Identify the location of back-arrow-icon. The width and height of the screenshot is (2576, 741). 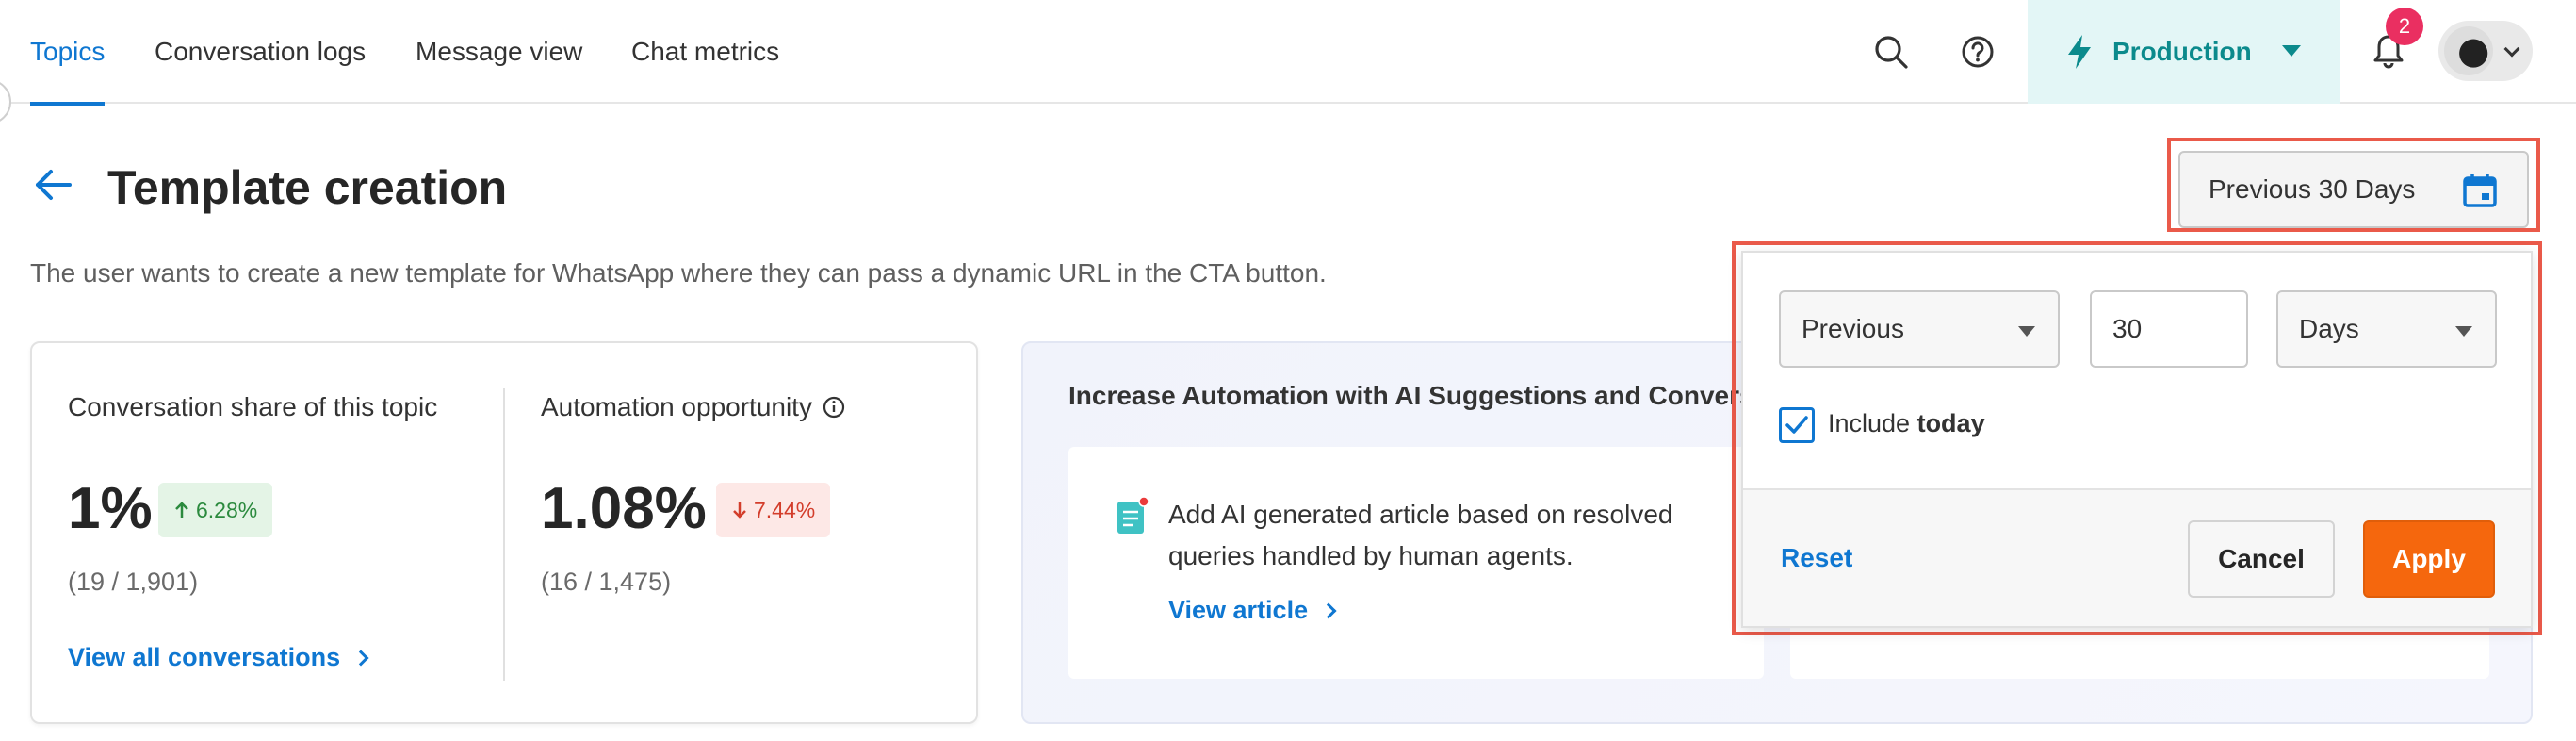
(52, 184).